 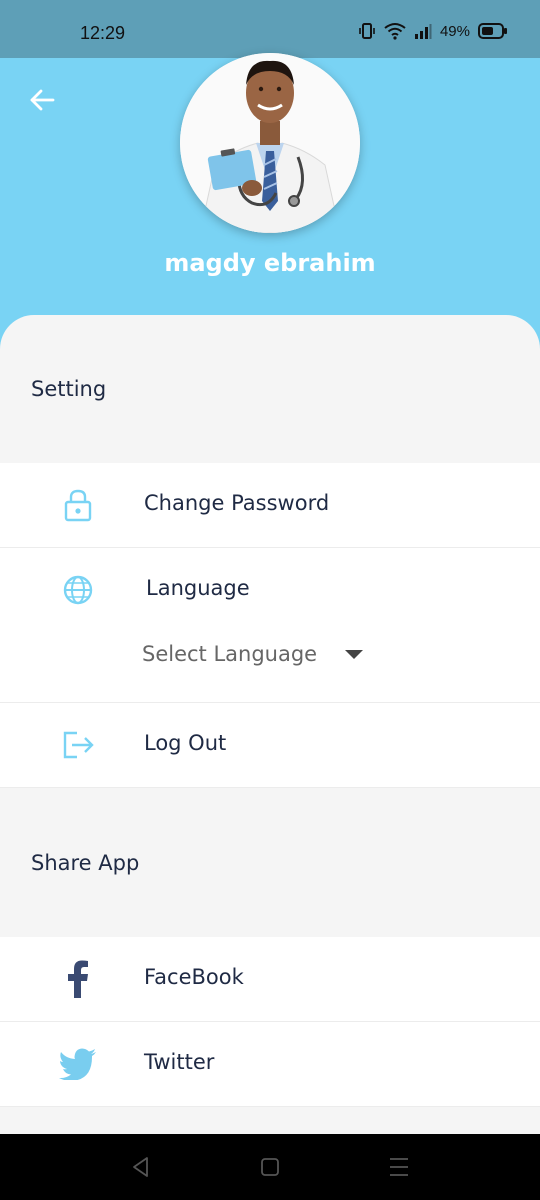 I want to click on lock-icon, so click(x=78, y=505).